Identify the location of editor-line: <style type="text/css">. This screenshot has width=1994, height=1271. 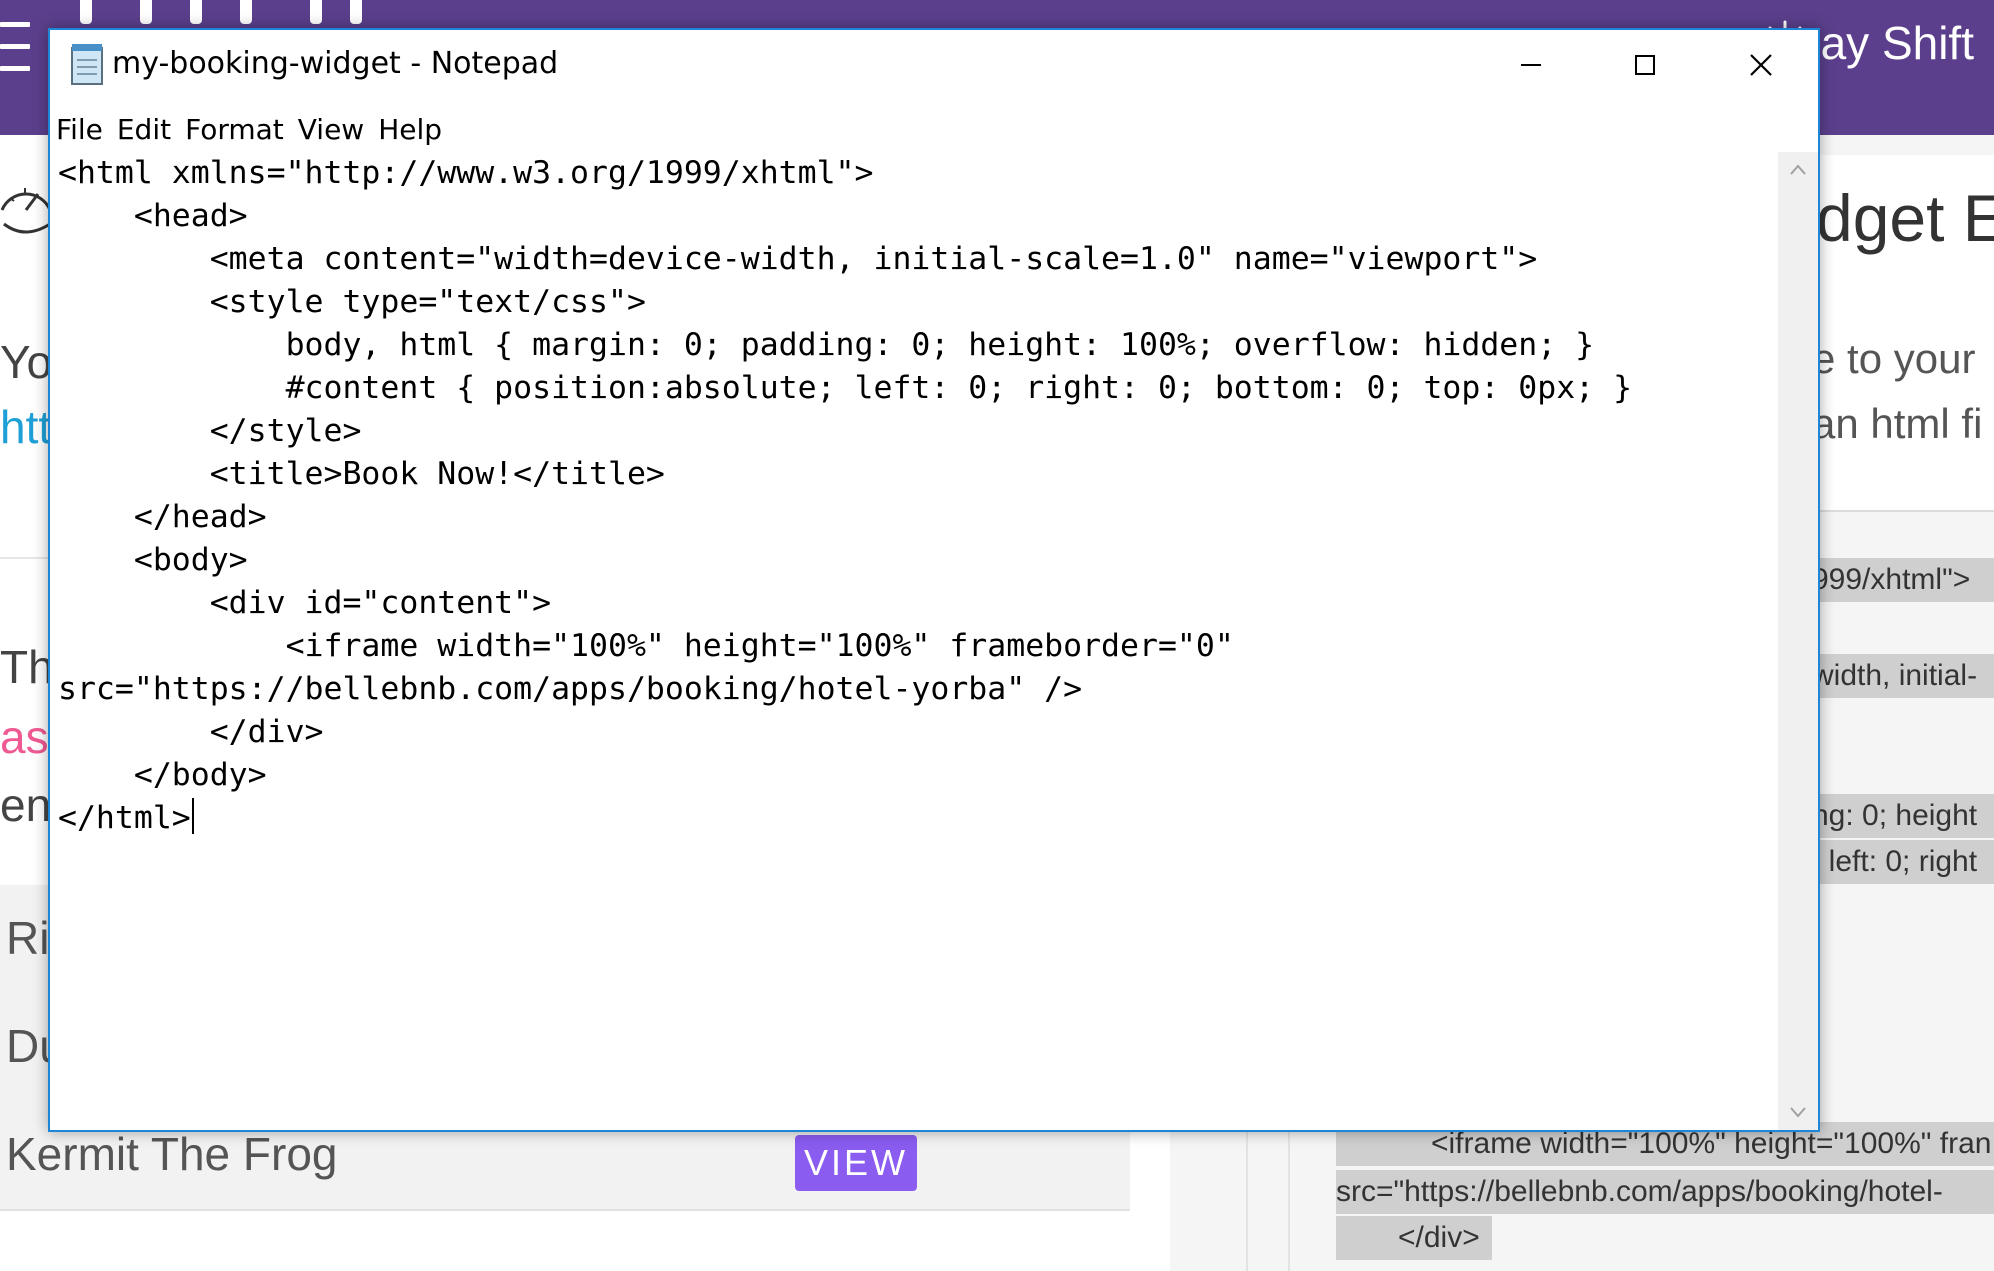
(352, 302).